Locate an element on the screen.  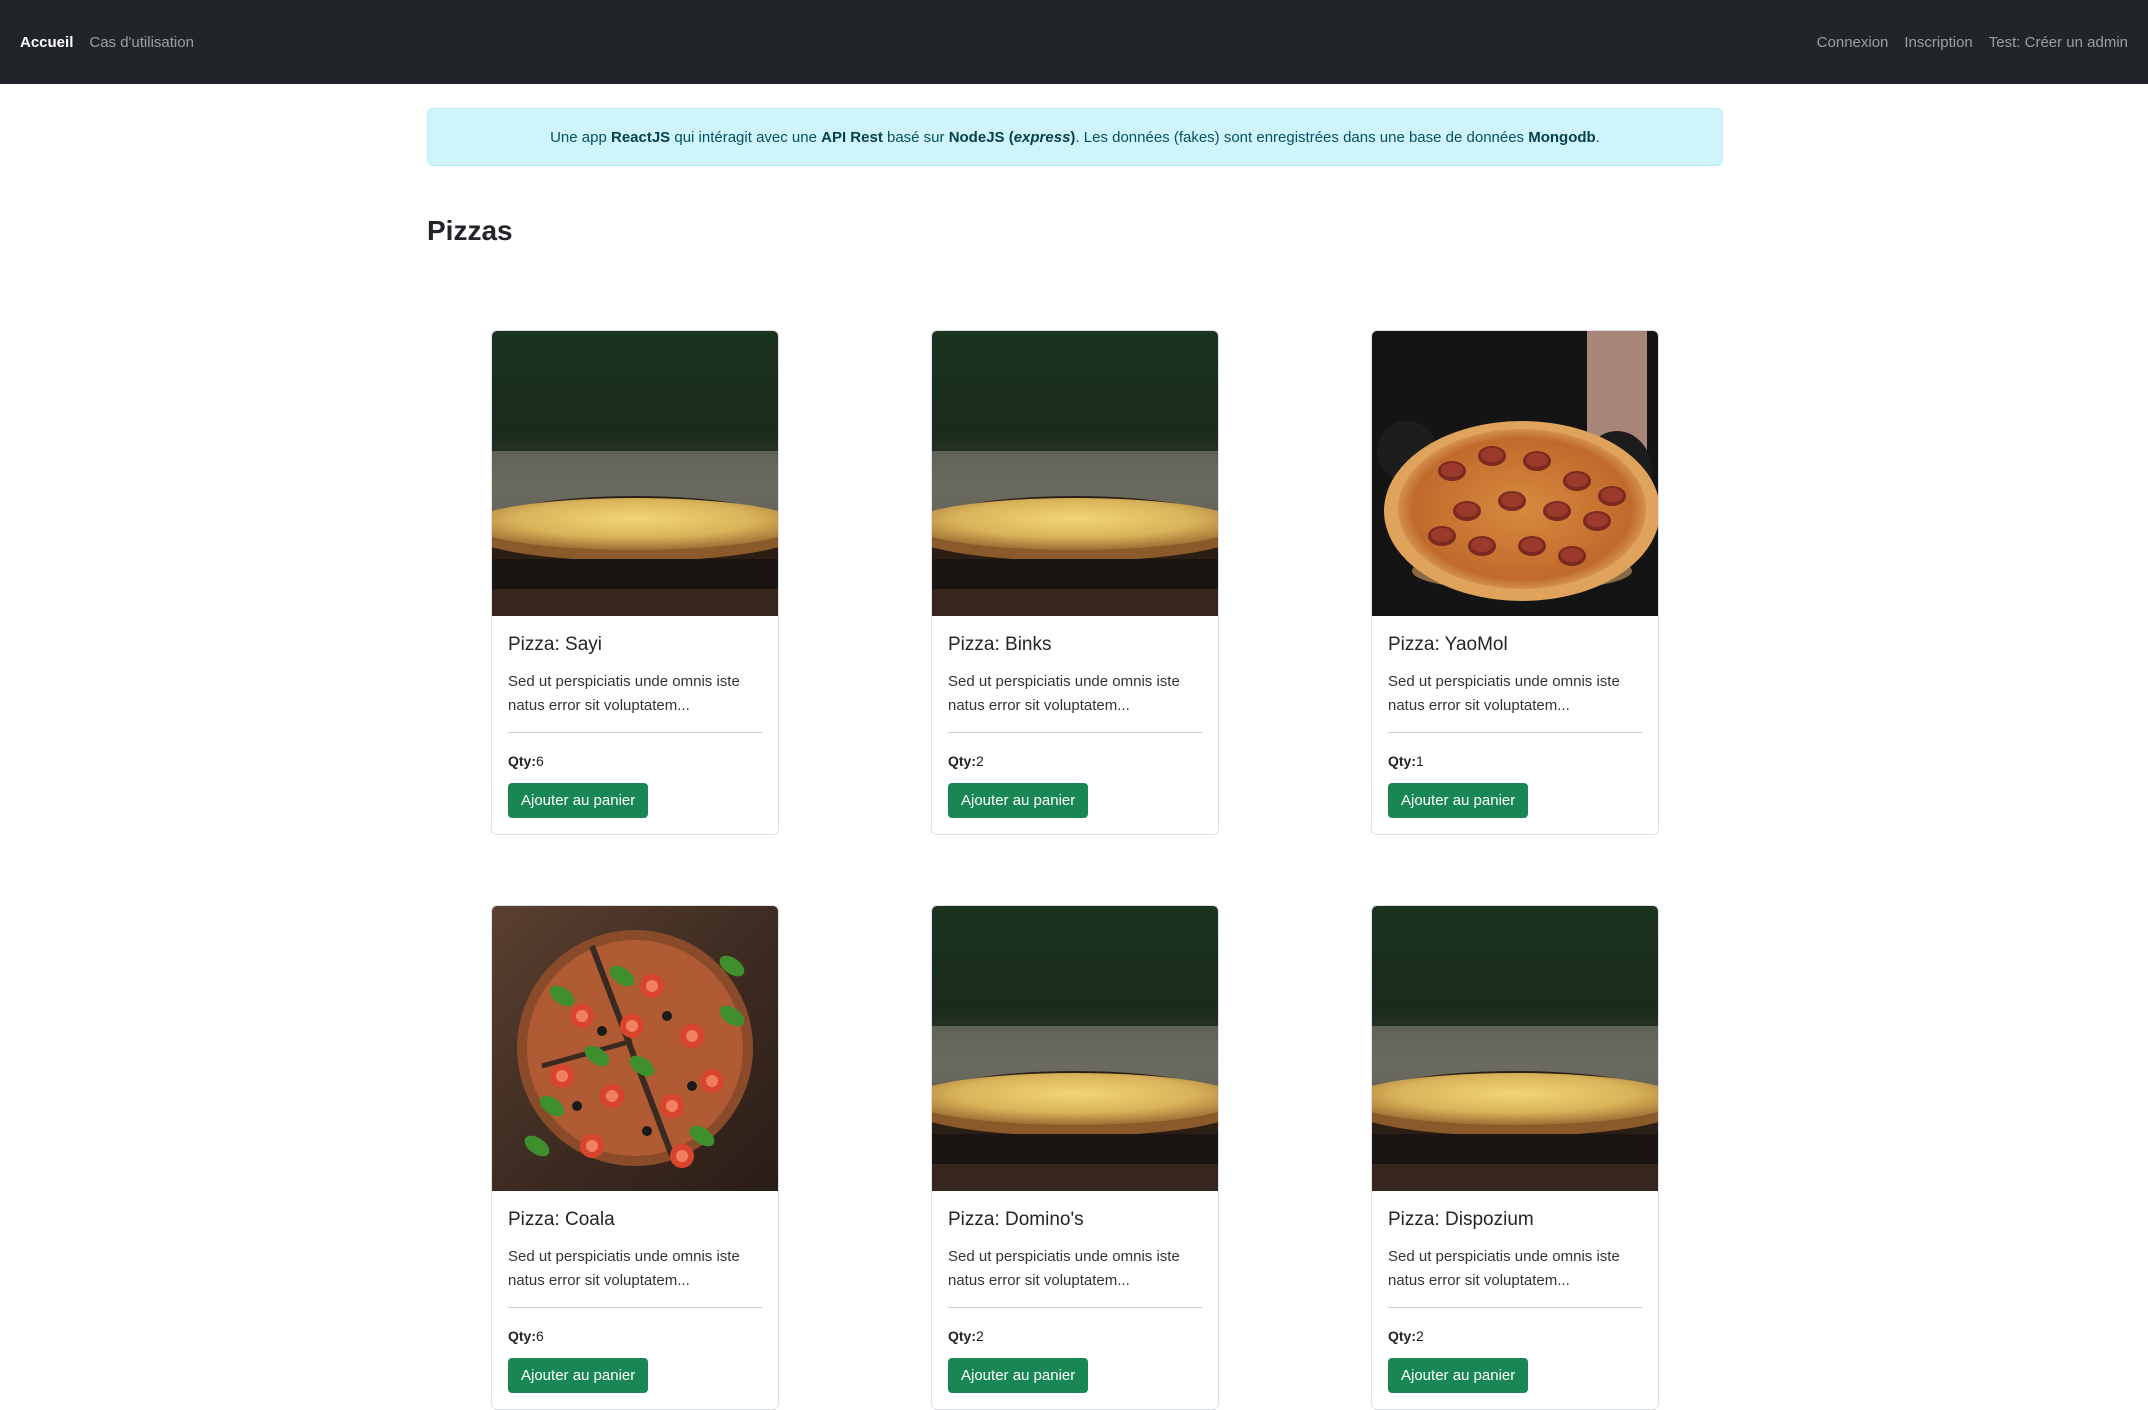
nav-test-admin-link: Test: Créer un admin is located at coordinates (2058, 42).